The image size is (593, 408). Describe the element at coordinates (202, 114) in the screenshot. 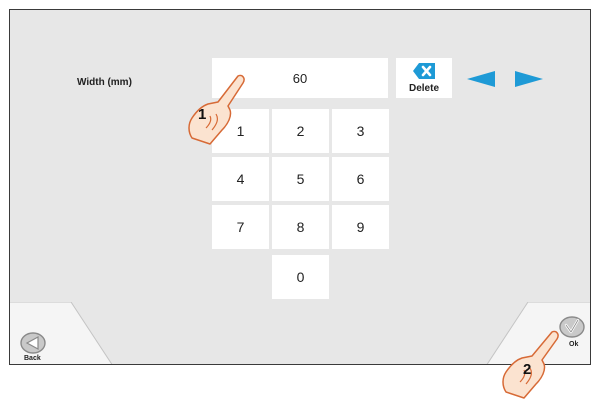

I see `step-1-number: 1` at that location.